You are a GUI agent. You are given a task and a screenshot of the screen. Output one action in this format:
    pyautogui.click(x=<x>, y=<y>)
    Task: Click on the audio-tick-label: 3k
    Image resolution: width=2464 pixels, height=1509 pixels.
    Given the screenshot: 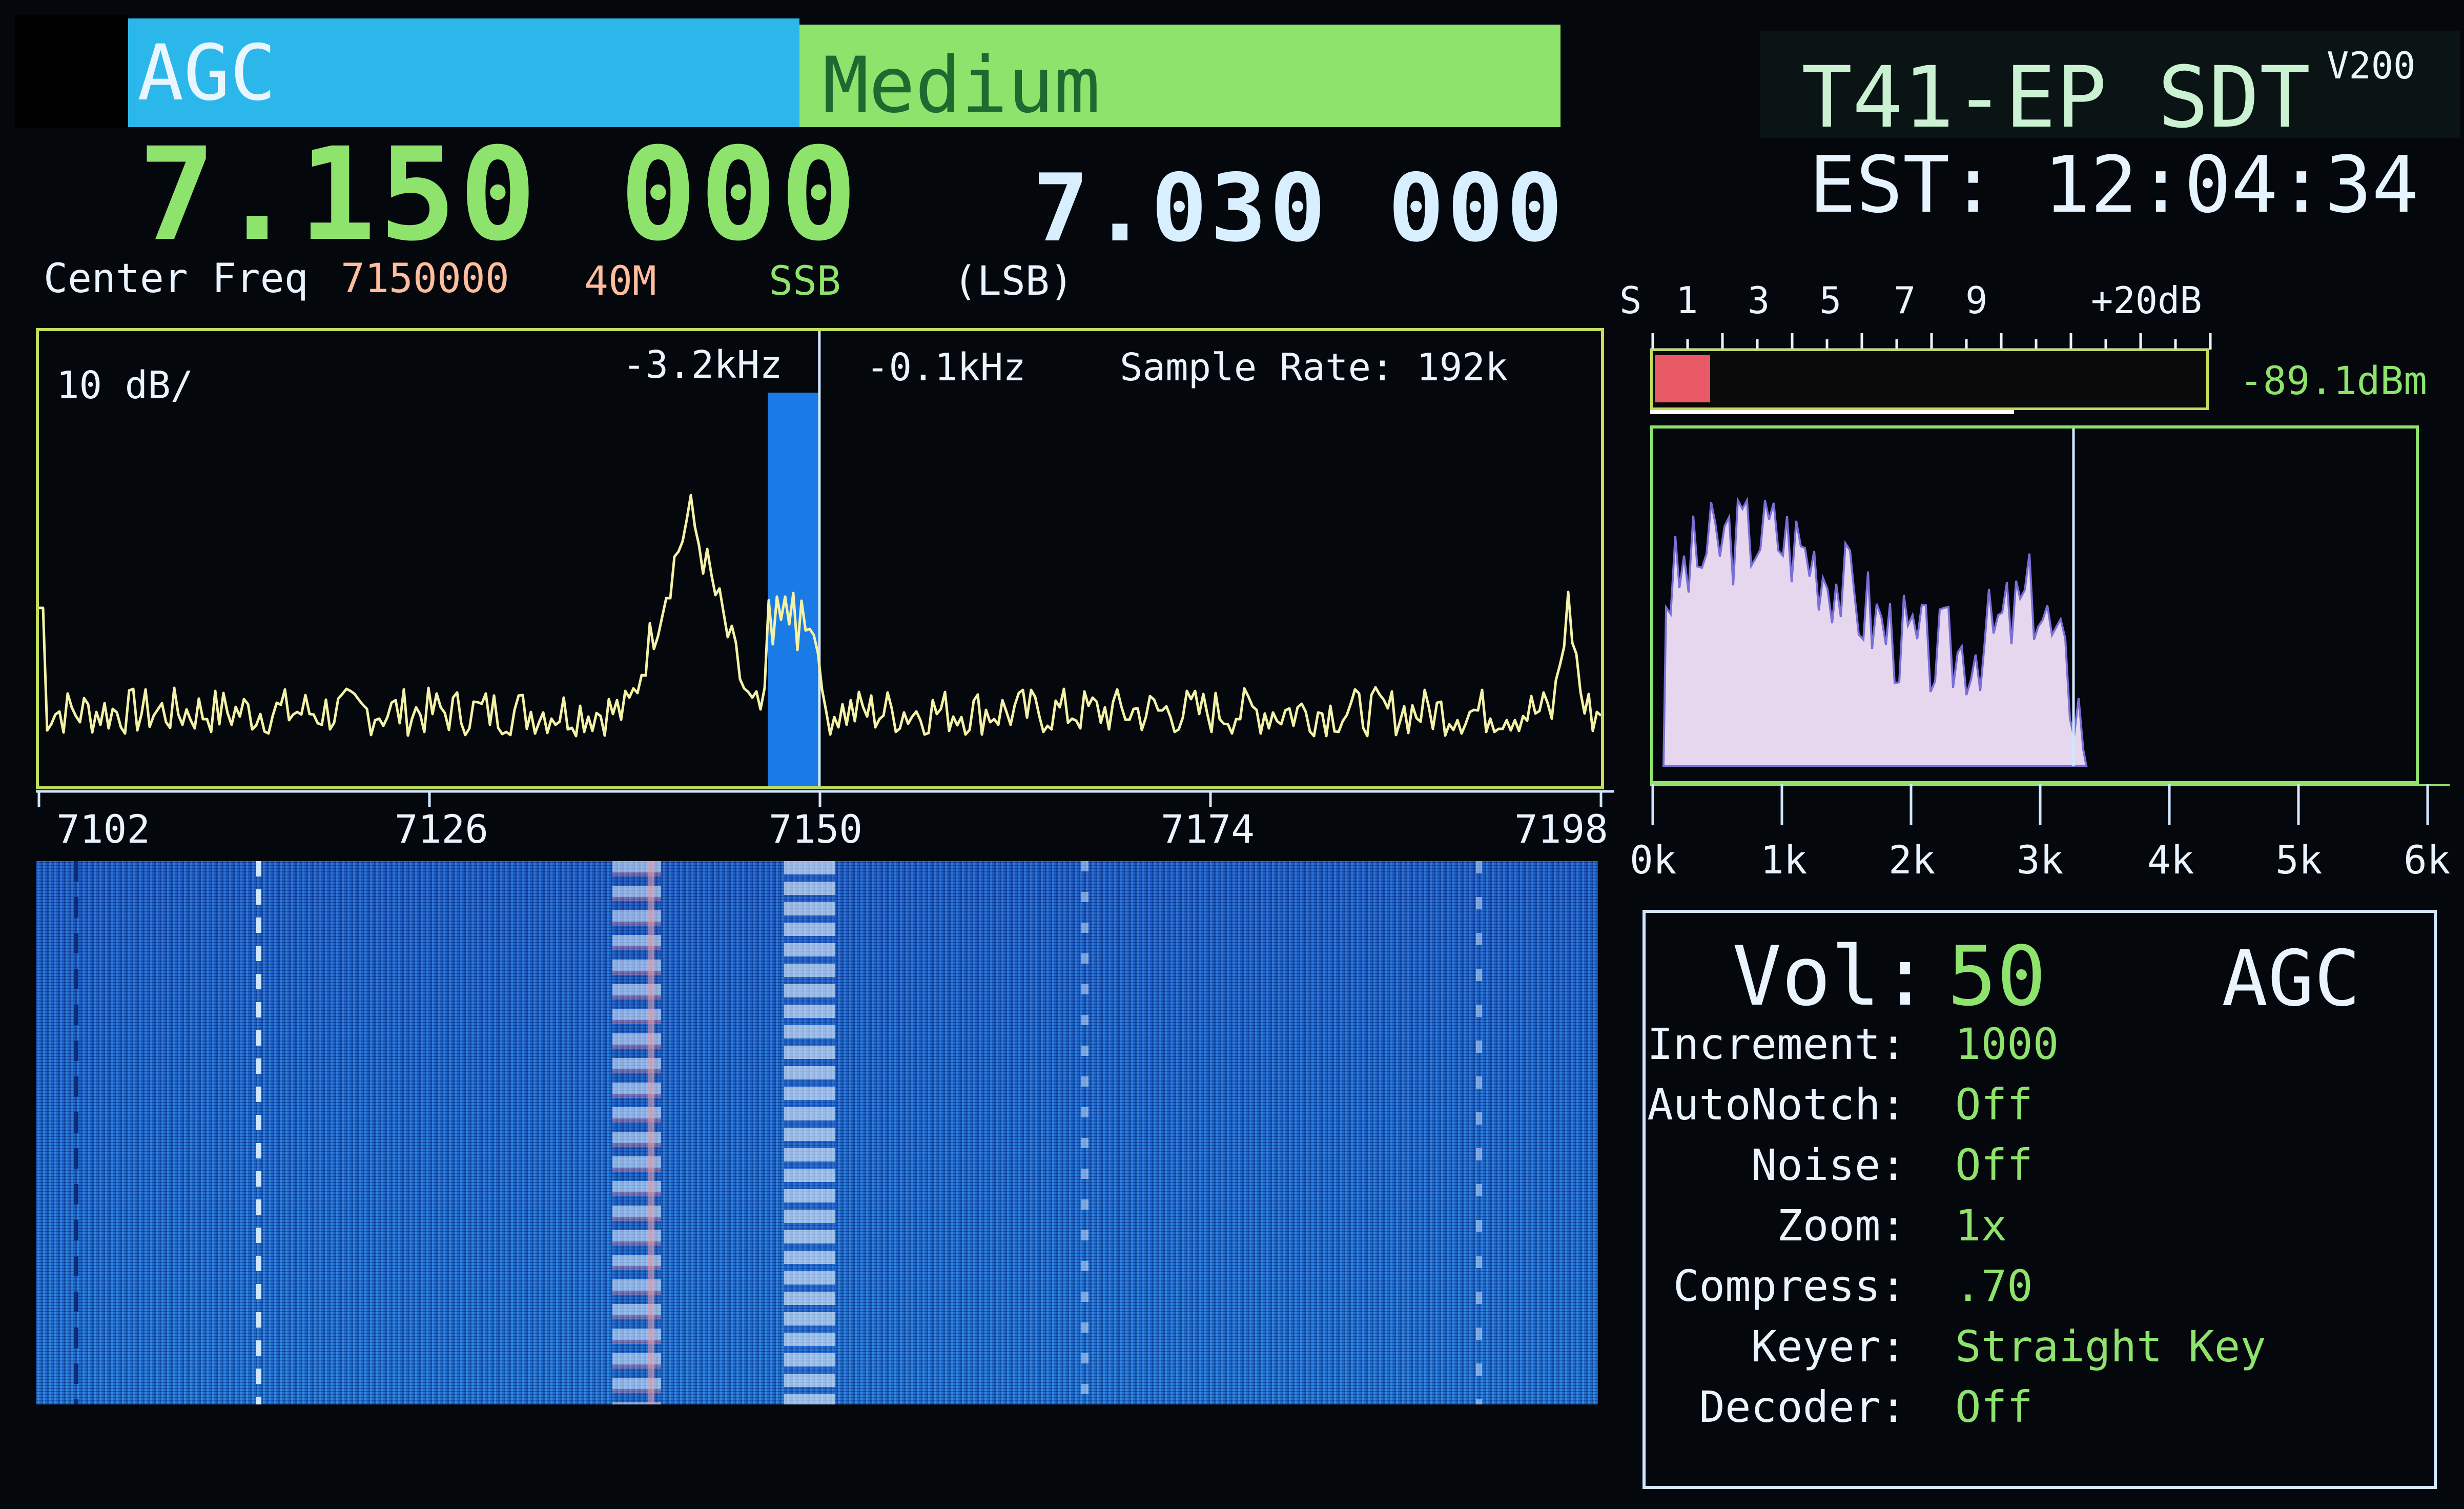 What is the action you would take?
    pyautogui.click(x=2040, y=860)
    